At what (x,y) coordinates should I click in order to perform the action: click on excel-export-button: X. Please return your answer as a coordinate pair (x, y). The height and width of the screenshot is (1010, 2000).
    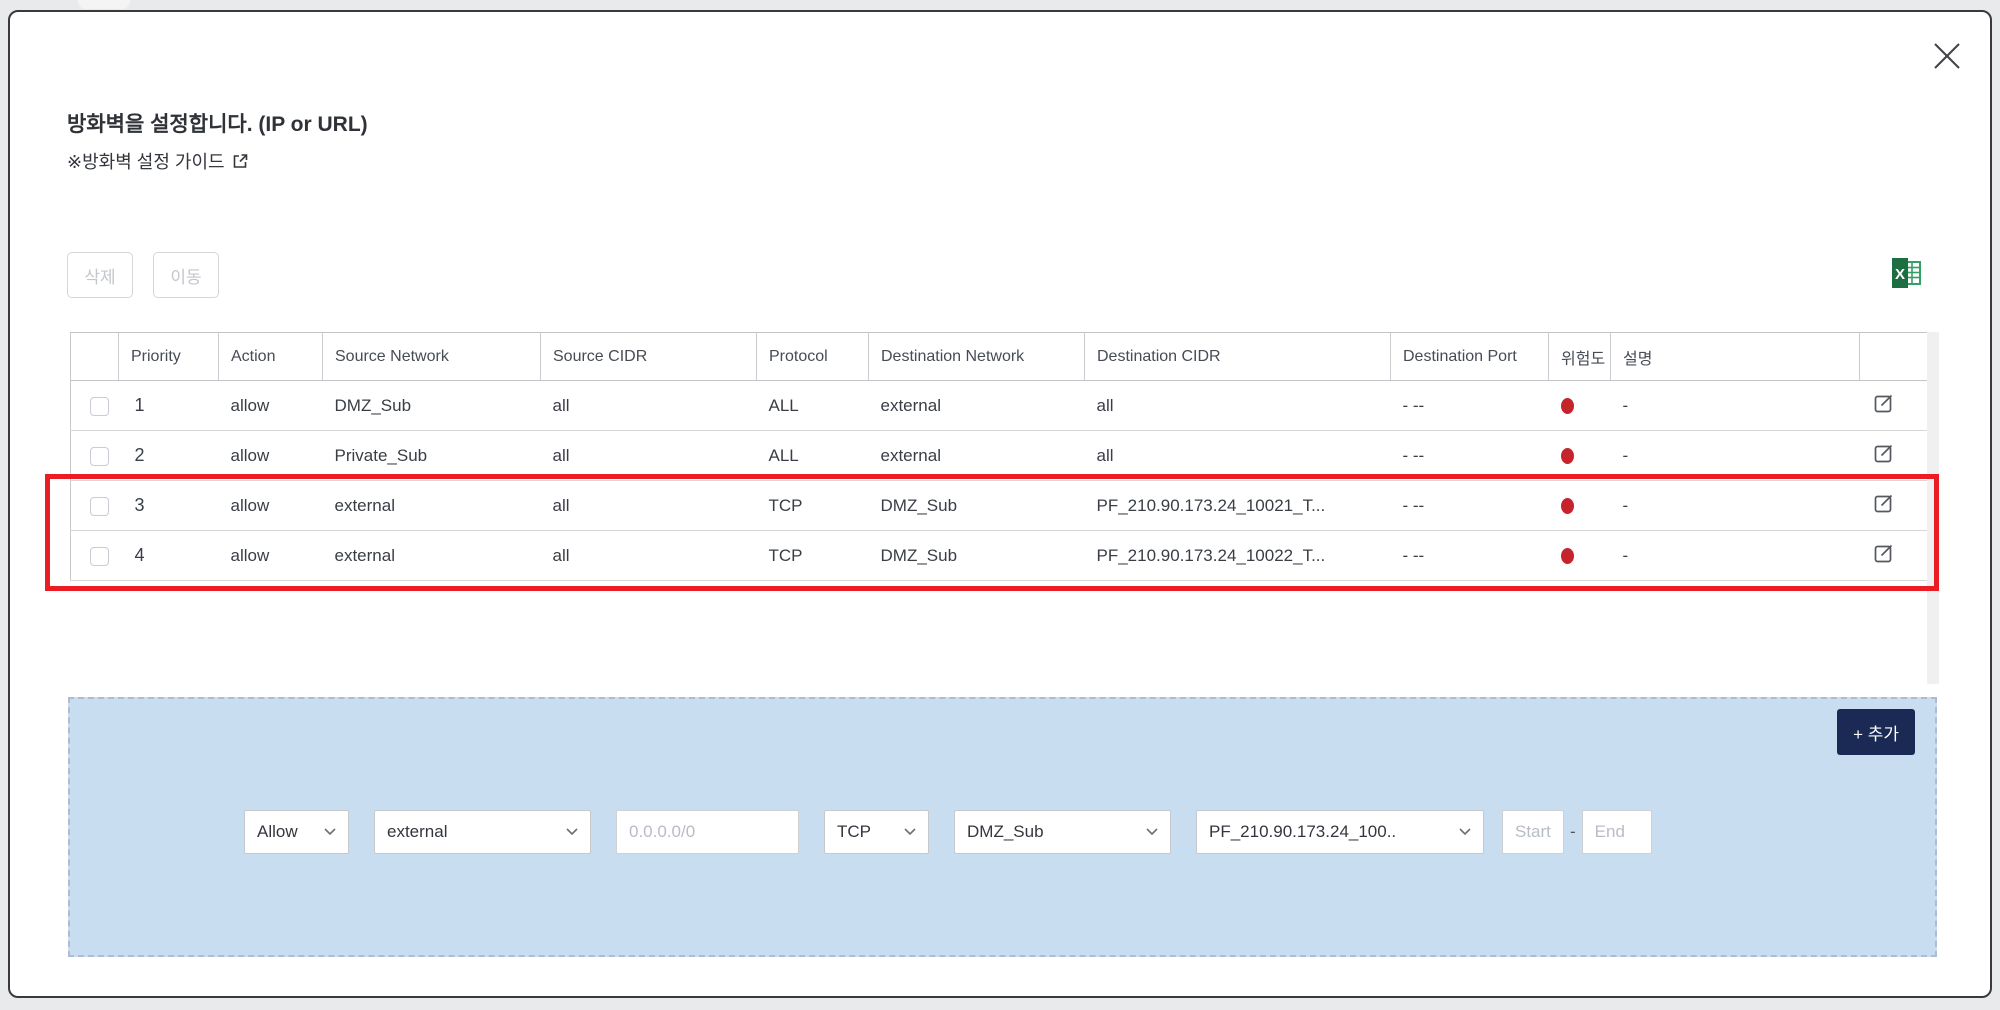
    Looking at the image, I should click on (1907, 274).